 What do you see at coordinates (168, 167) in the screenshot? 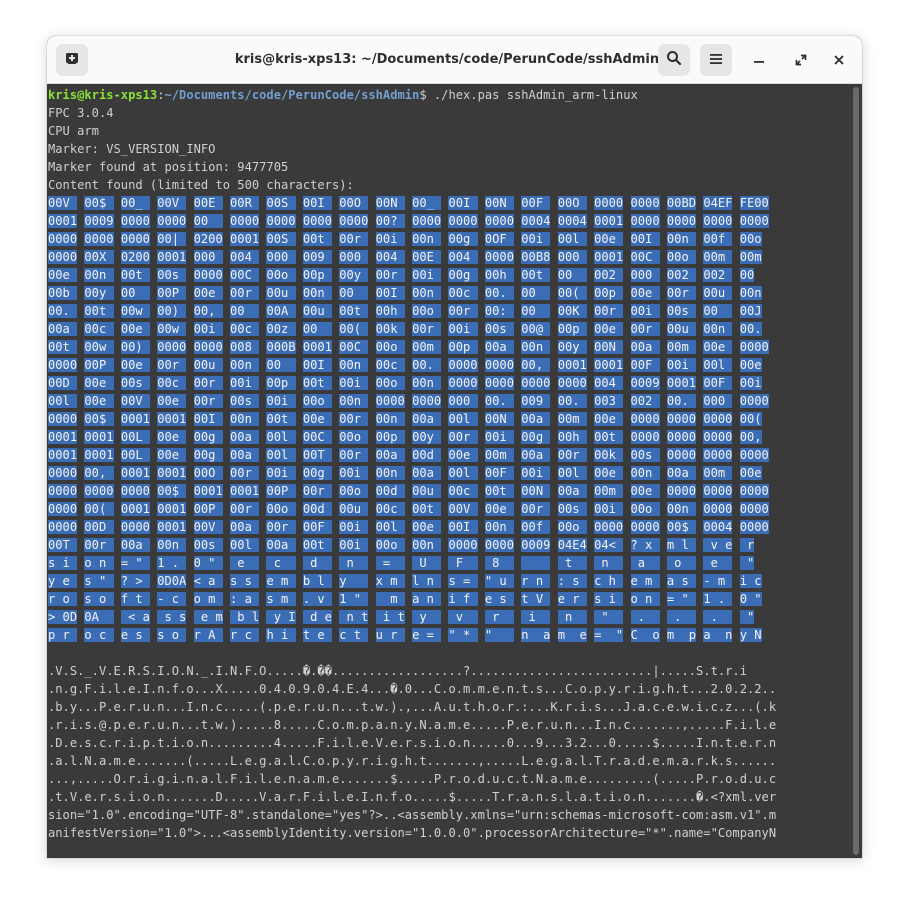
I see `output-line: Marker found at position: 9477705` at bounding box center [168, 167].